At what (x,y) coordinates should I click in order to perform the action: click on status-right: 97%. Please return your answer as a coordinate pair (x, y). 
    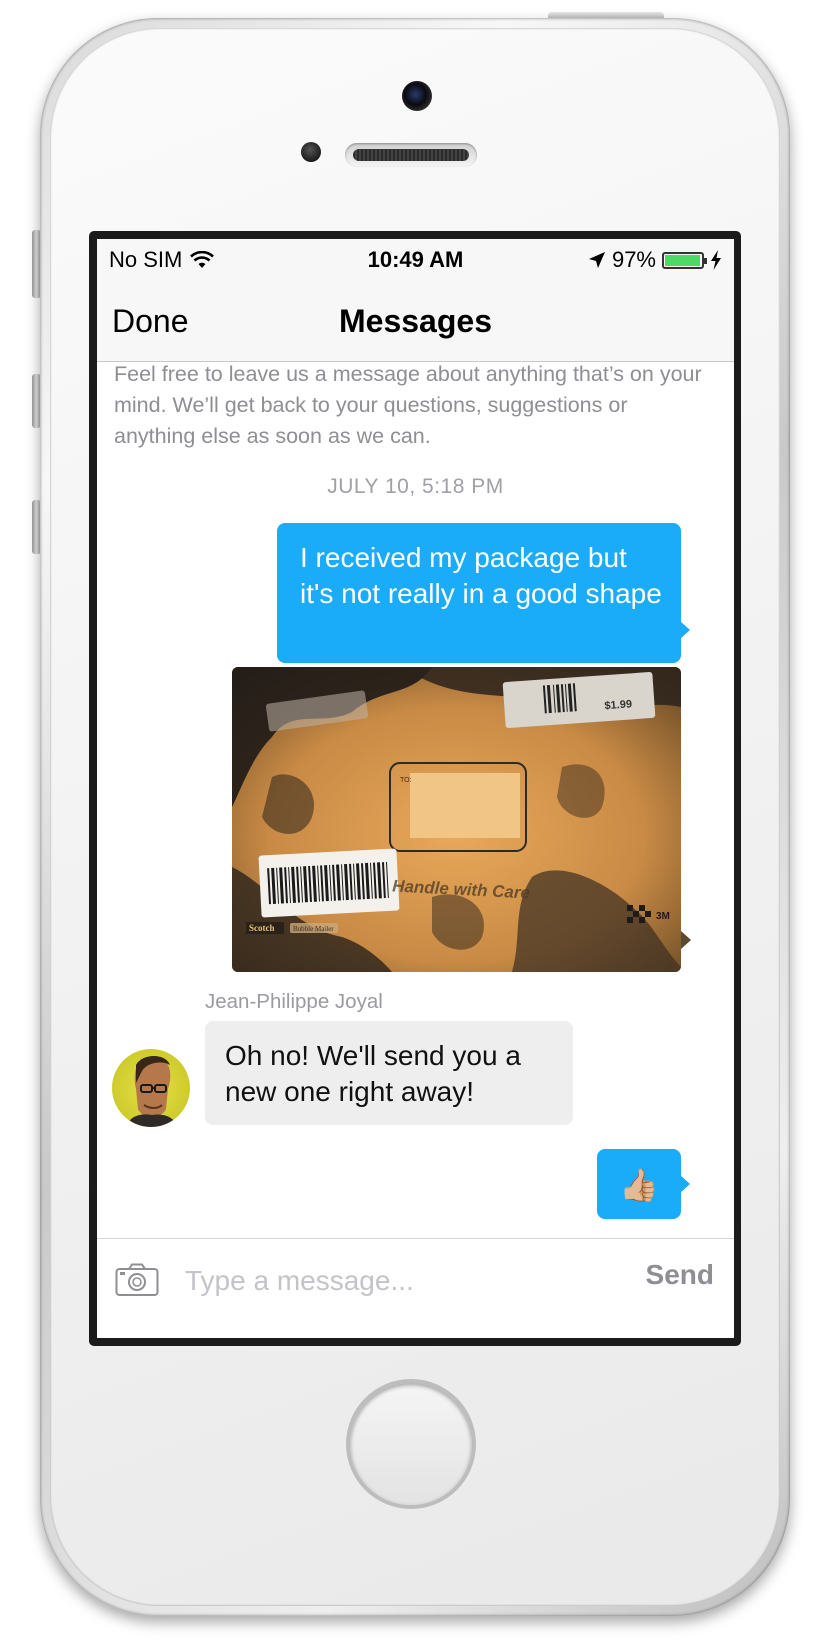
    Looking at the image, I should click on (655, 260).